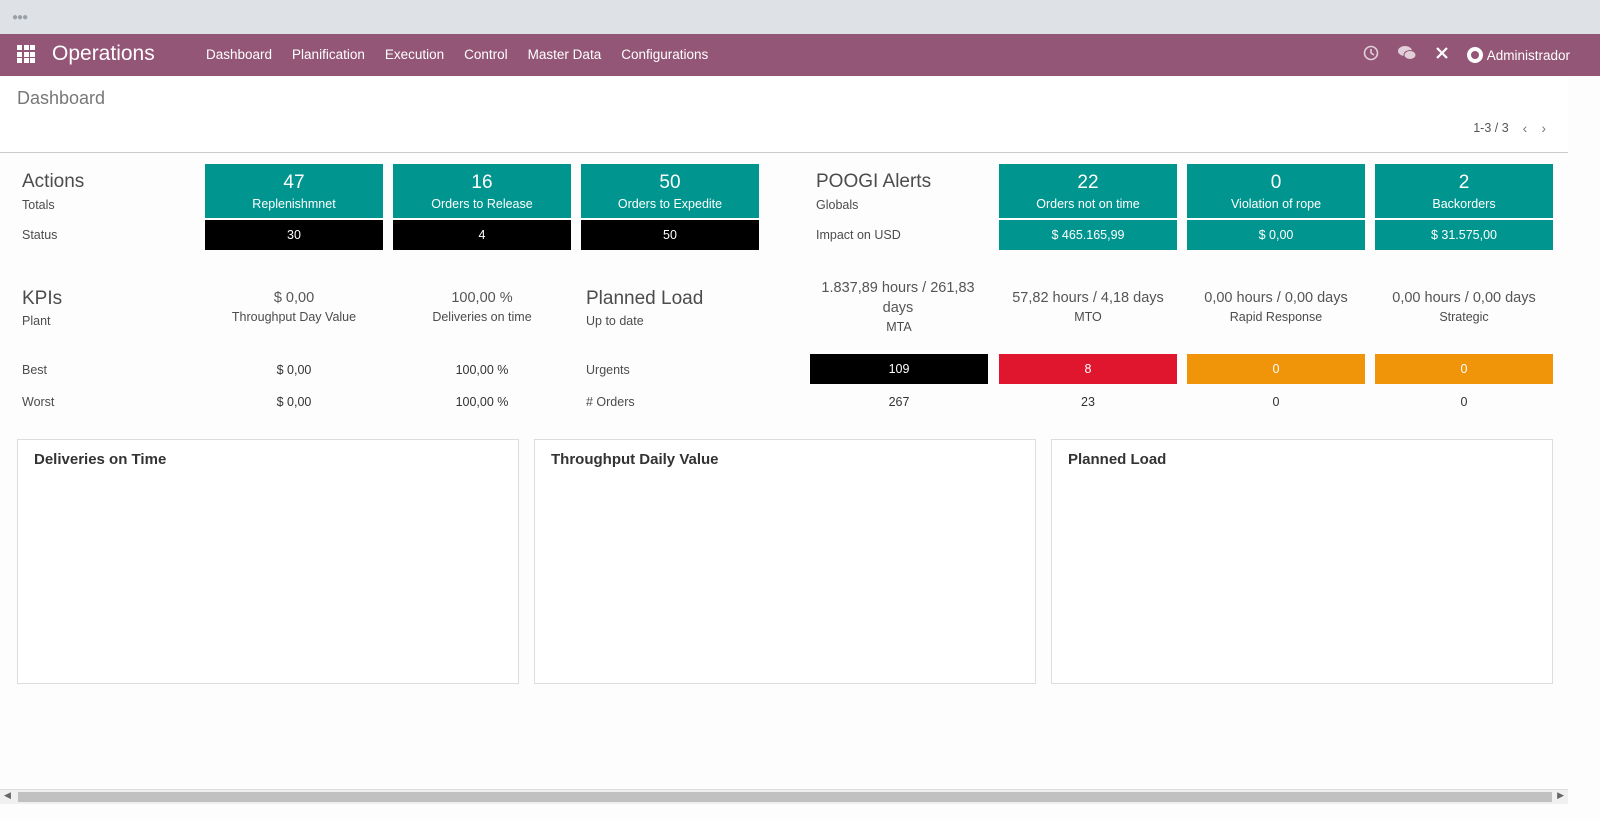 This screenshot has height=820, width=1600. I want to click on load-rapid-response-value: 0,00 hours / 0,00 days, so click(1276, 298).